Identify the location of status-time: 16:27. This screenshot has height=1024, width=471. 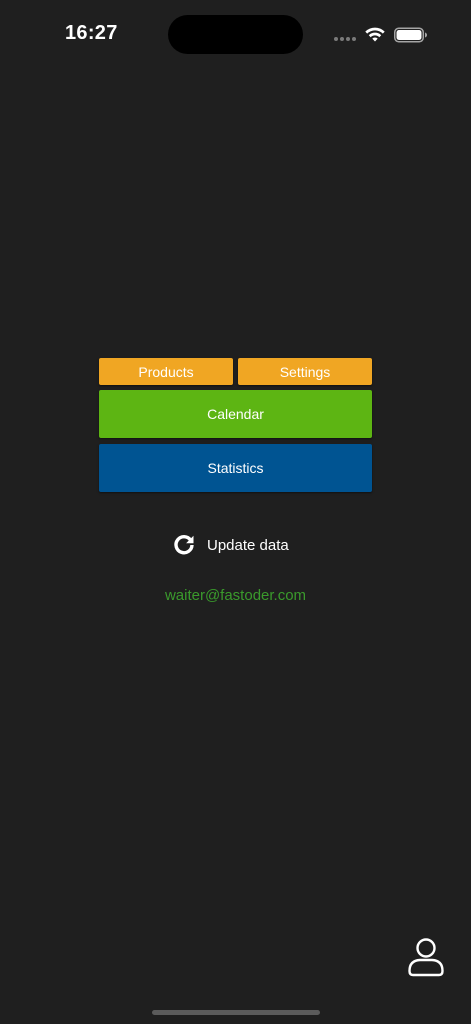
(91, 33).